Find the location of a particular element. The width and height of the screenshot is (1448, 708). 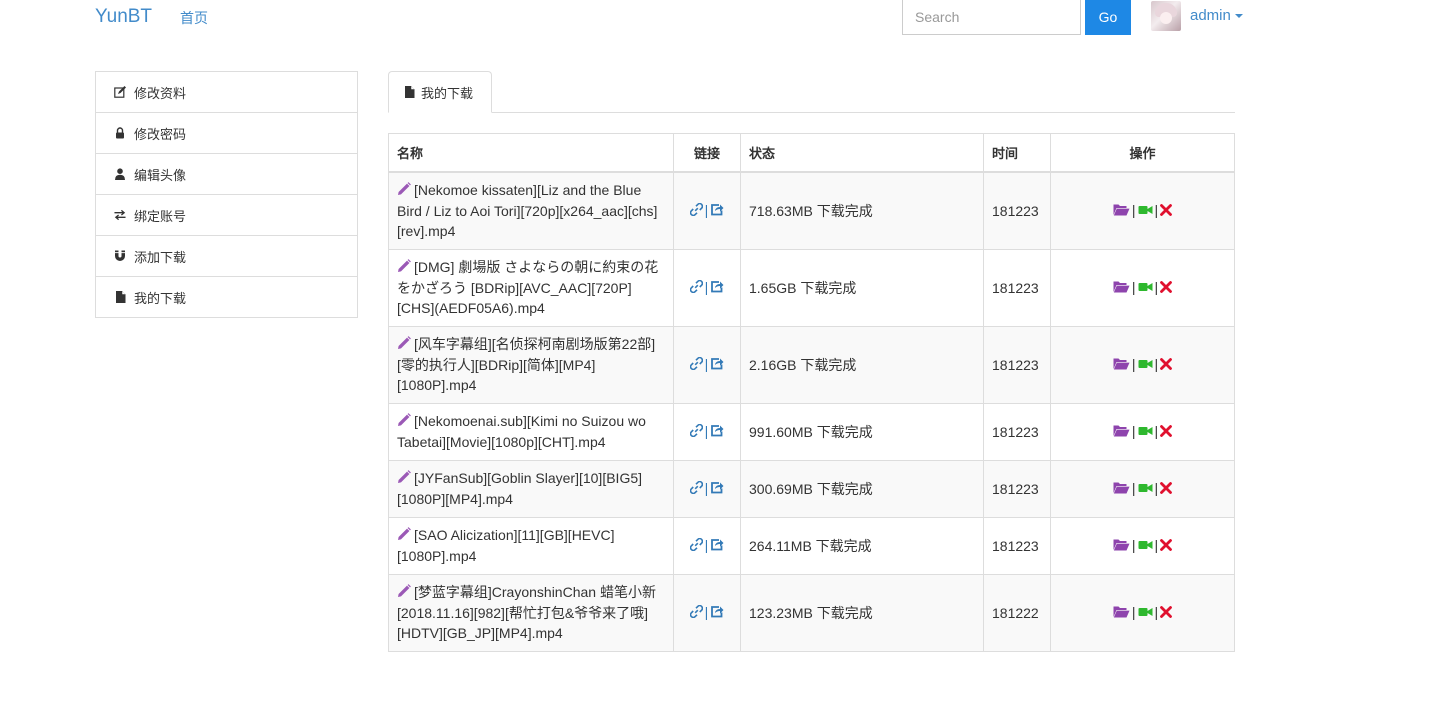

search-input is located at coordinates (991, 17).